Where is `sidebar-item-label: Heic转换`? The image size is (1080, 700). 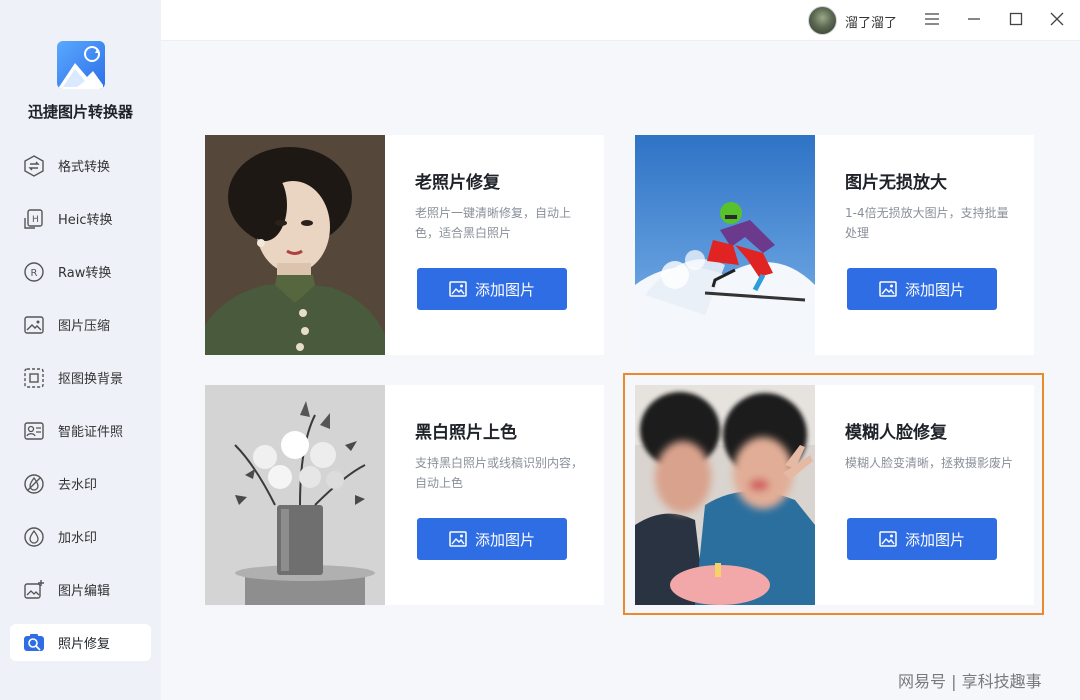 sidebar-item-label: Heic转换 is located at coordinates (85, 220).